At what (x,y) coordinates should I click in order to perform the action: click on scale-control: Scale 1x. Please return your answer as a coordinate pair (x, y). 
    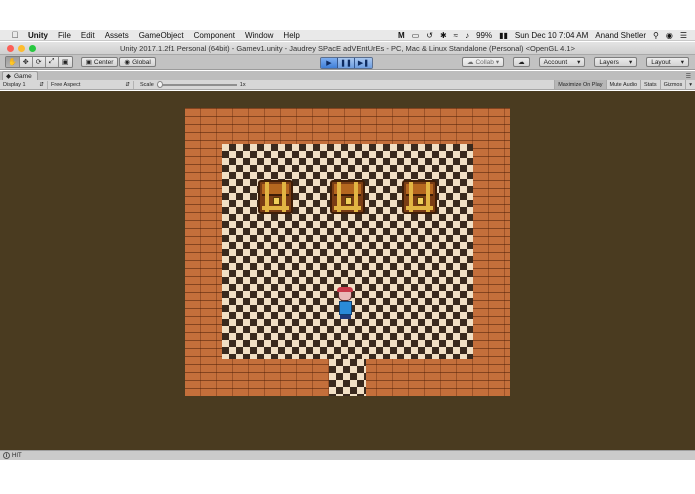
    Looking at the image, I should click on (193, 84).